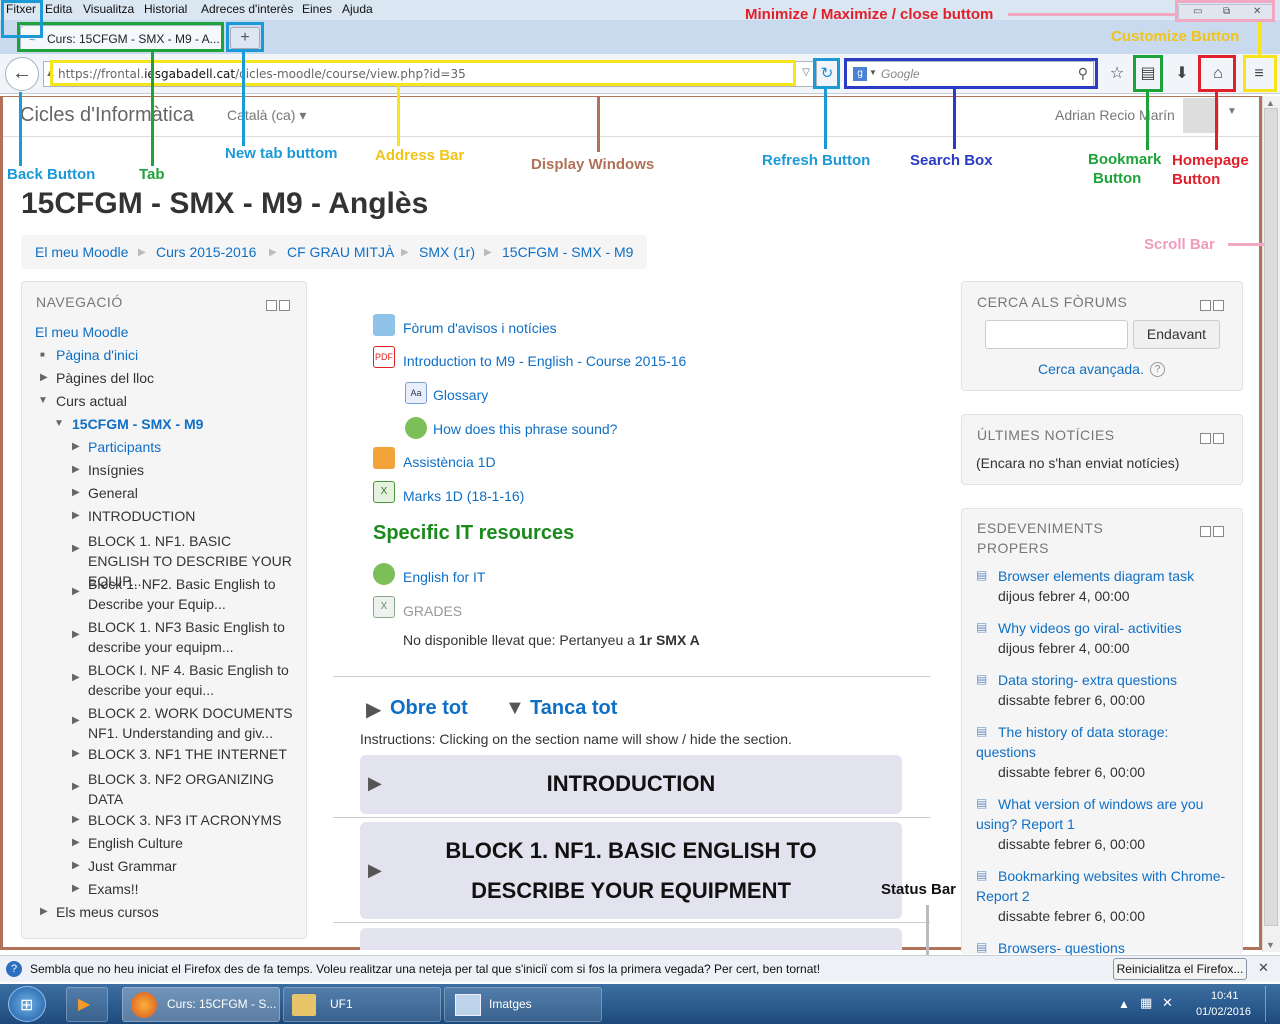  I want to click on clock-date: 01/02/2016, so click(1223, 1012).